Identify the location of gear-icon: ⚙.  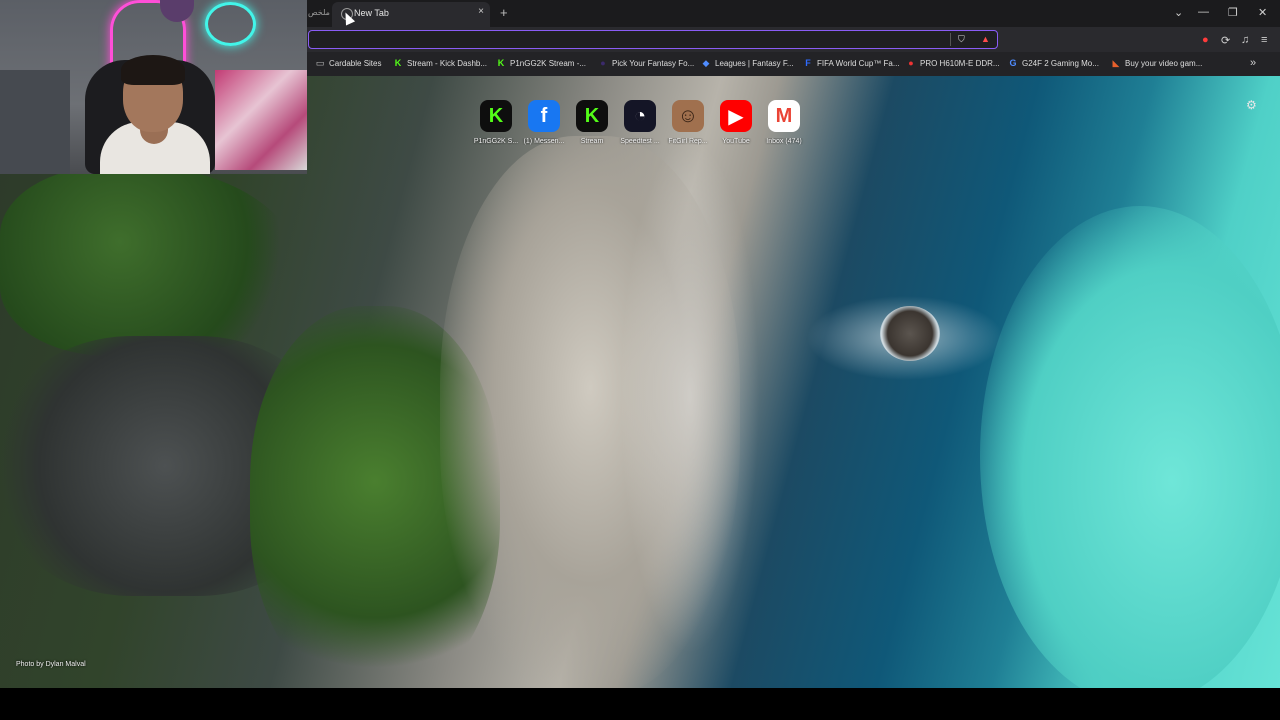
(1251, 105).